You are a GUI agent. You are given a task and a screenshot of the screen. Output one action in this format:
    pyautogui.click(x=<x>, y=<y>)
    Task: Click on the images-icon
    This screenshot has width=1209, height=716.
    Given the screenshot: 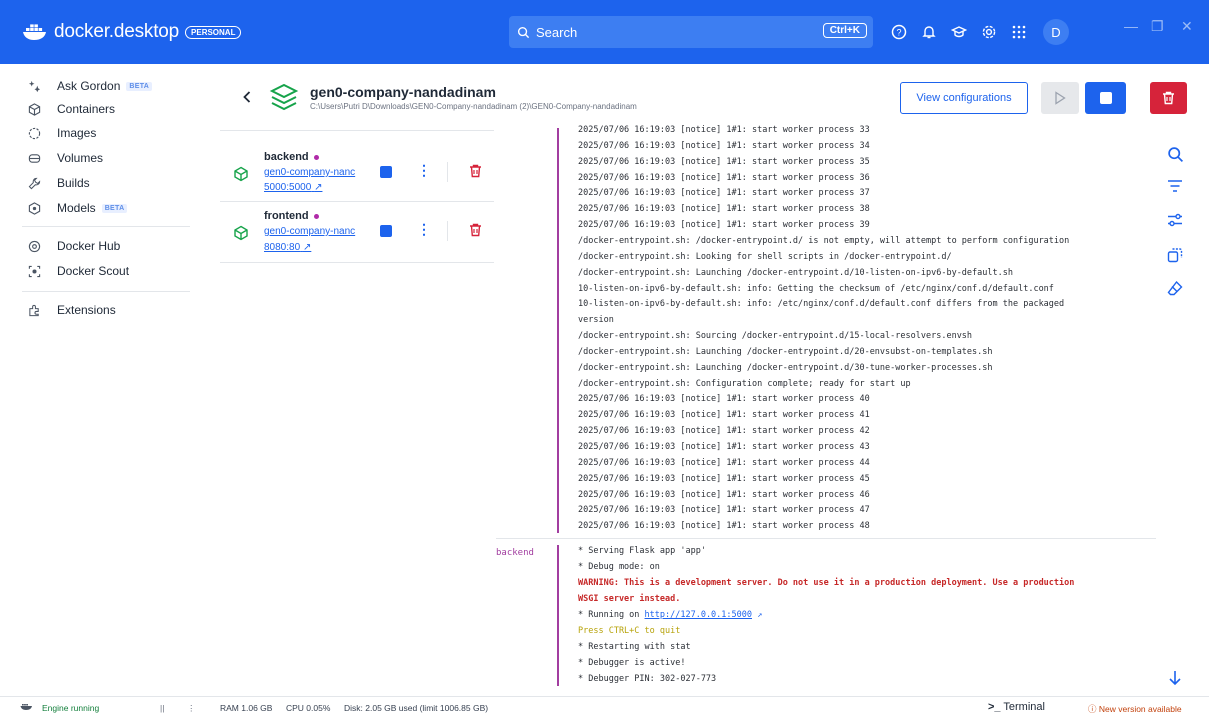 What is the action you would take?
    pyautogui.click(x=34, y=133)
    